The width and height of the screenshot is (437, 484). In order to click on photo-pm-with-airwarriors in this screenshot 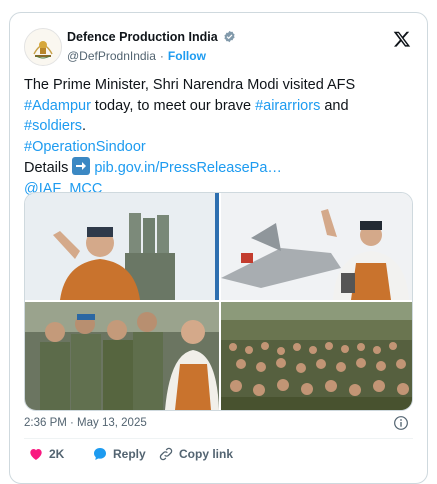, I will do `click(122, 356)`.